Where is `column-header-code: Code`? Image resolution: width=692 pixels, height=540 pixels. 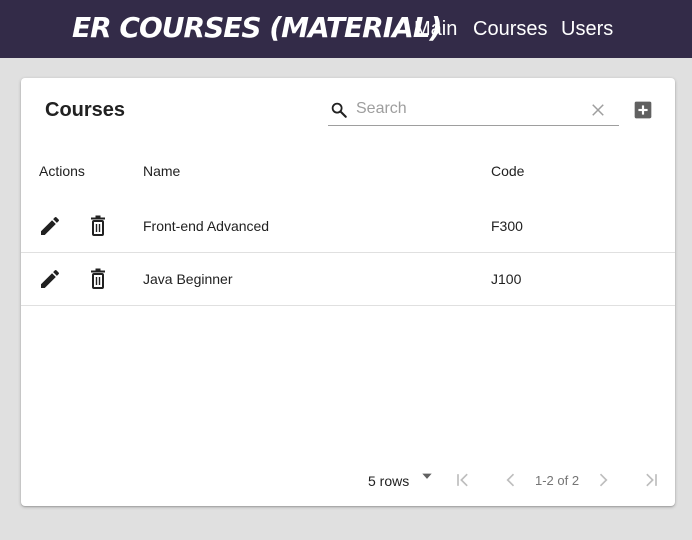
column-header-code: Code is located at coordinates (507, 171).